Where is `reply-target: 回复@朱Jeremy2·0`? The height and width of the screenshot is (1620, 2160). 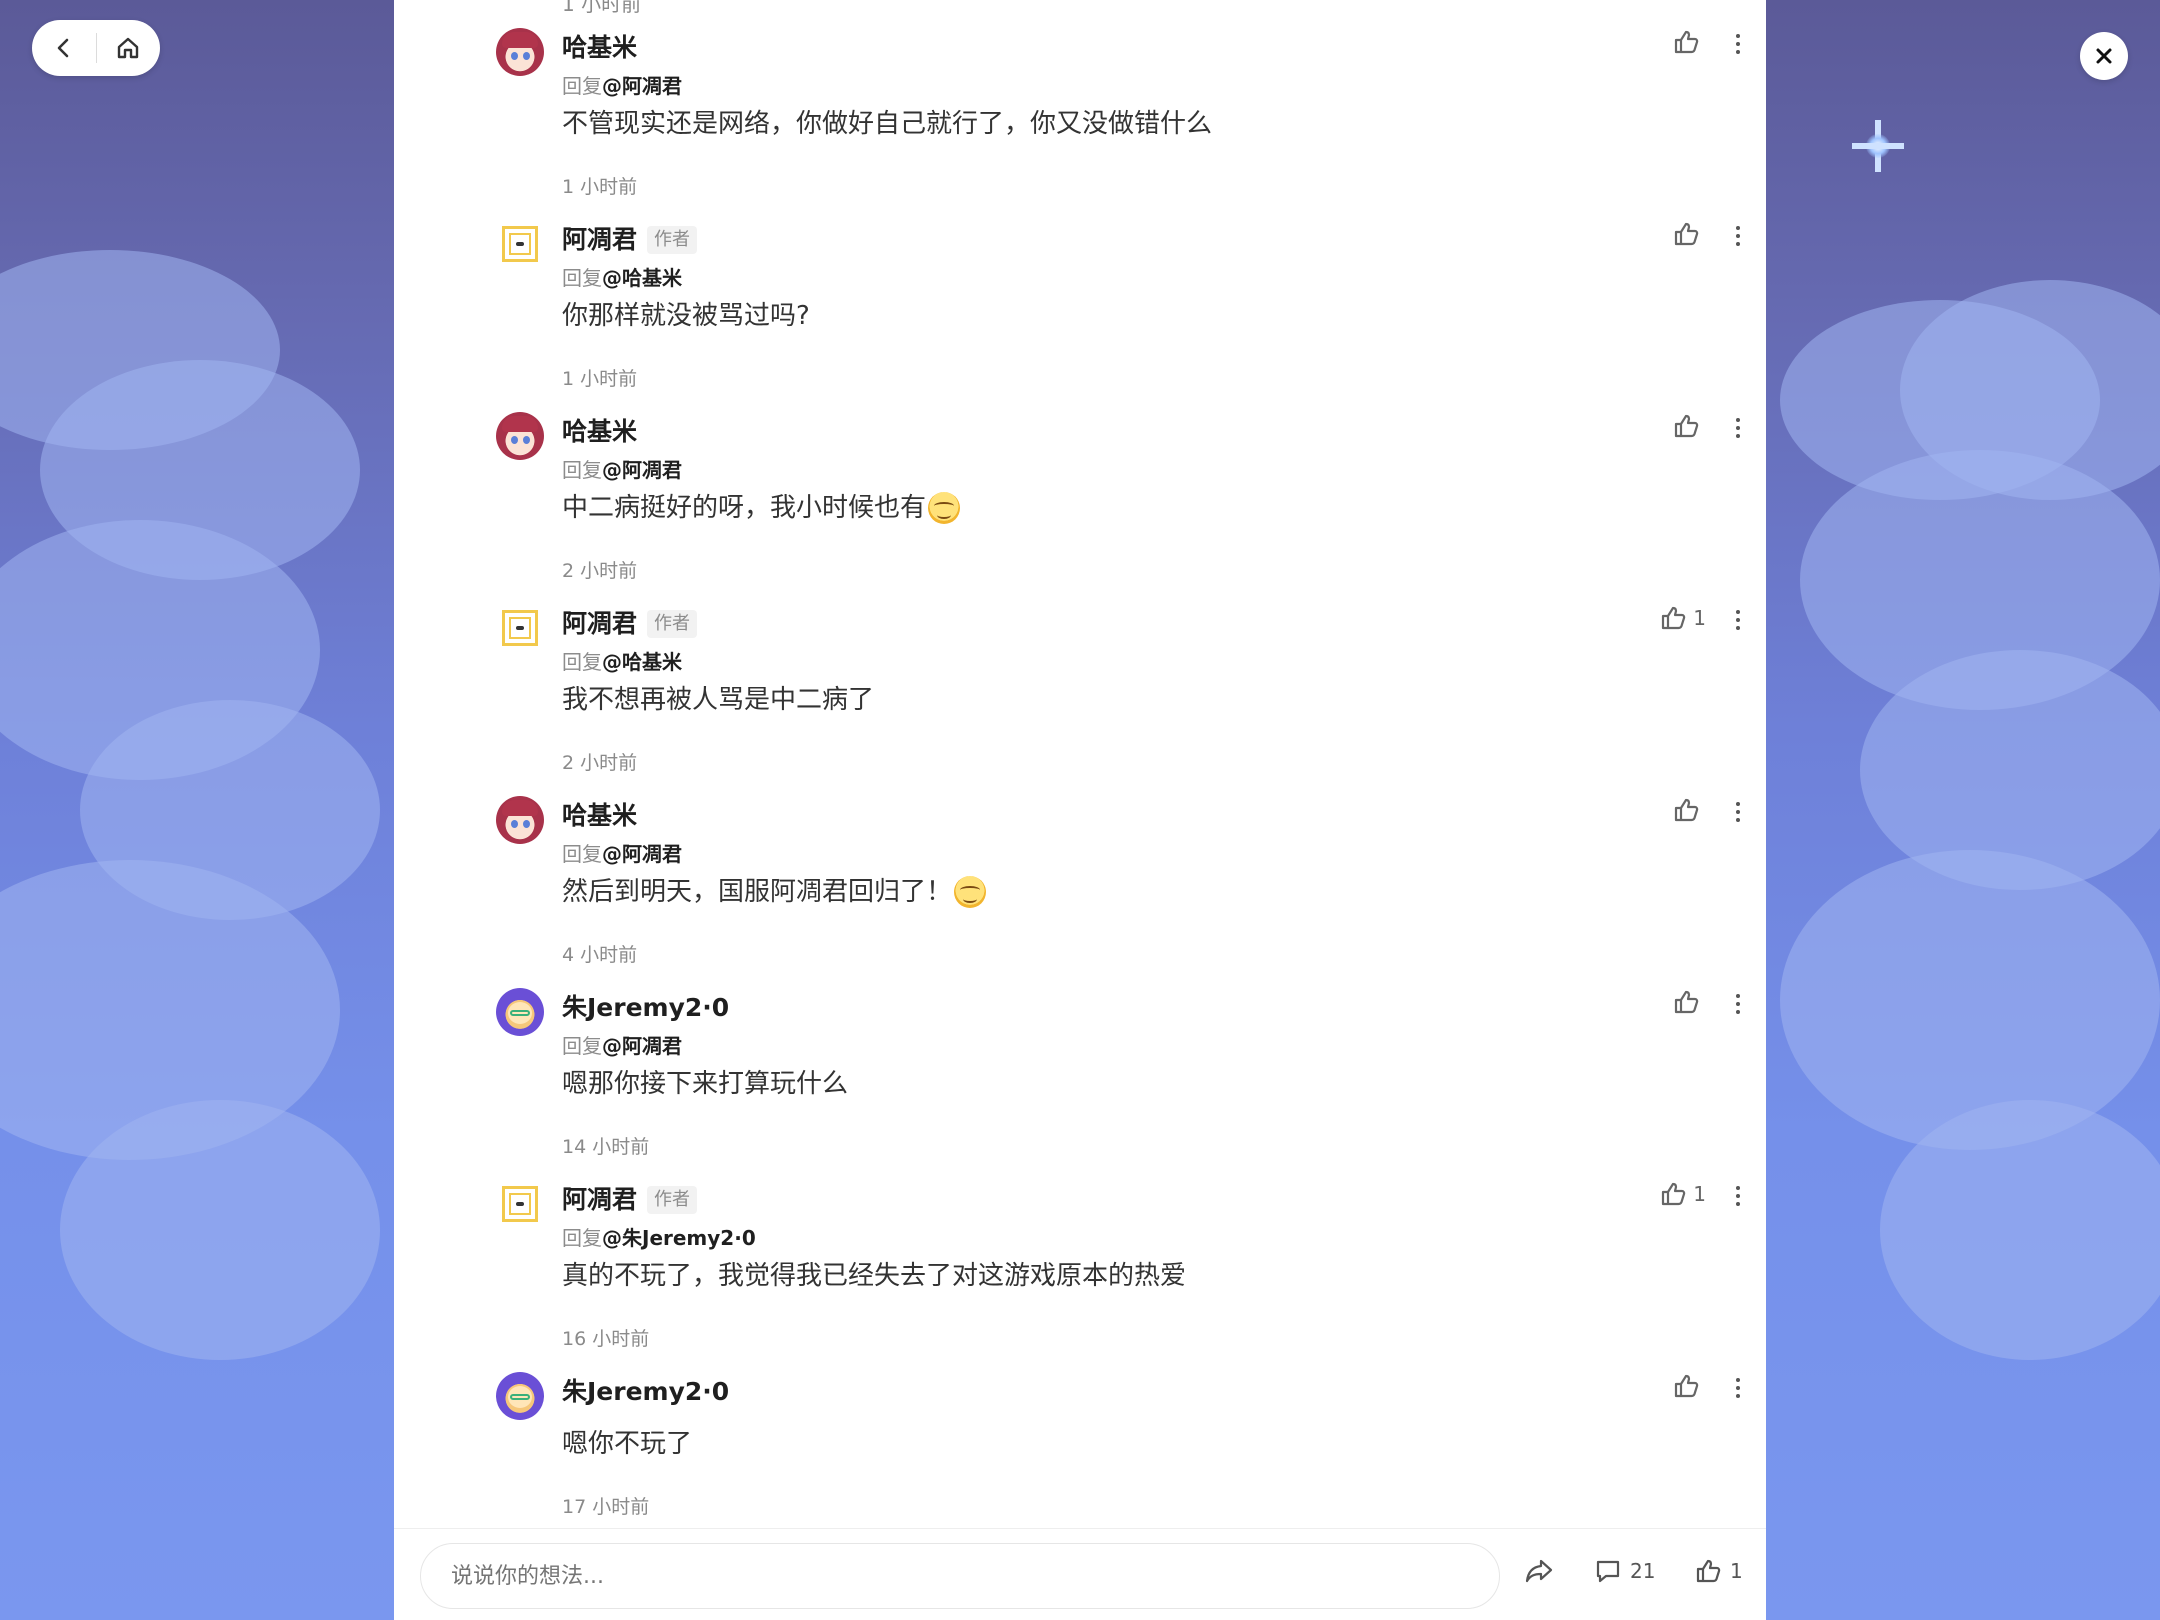
reply-target: 回复@朱Jeremy2·0 is located at coordinates (659, 1238).